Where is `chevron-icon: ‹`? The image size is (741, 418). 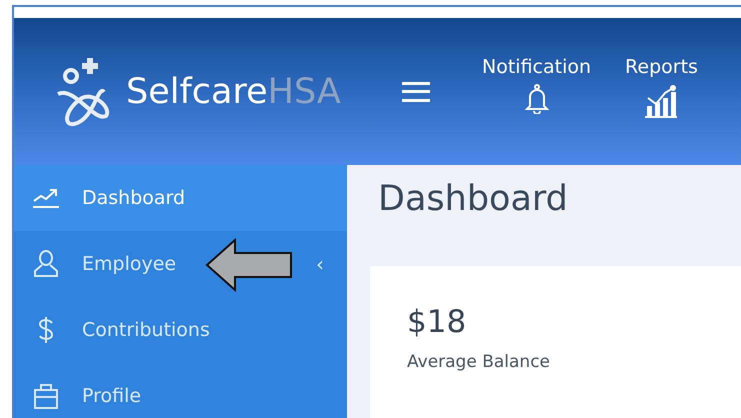
chevron-icon: ‹ is located at coordinates (320, 264).